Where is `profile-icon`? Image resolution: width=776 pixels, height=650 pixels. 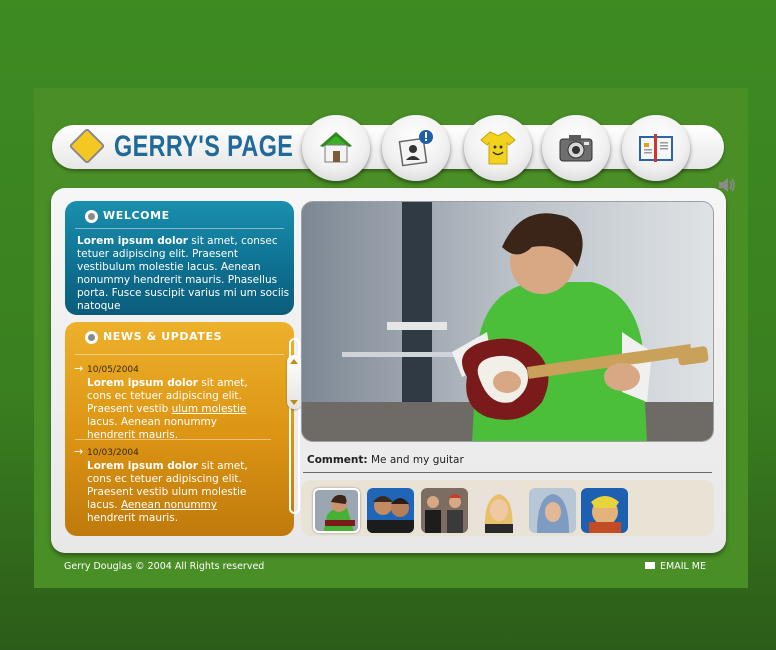 profile-icon is located at coordinates (415, 148).